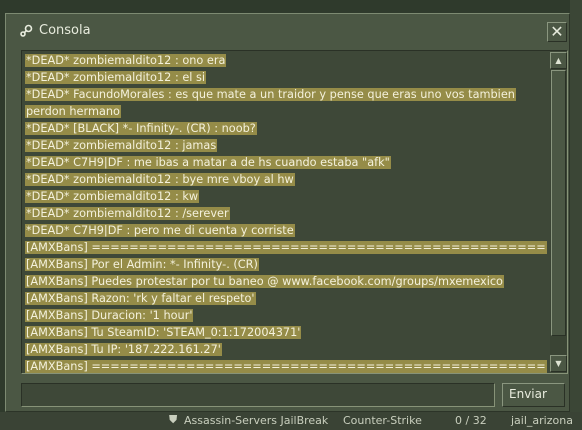  I want to click on log-line-text: *DEAD* zombiemaldito12 : /serever, so click(127, 213).